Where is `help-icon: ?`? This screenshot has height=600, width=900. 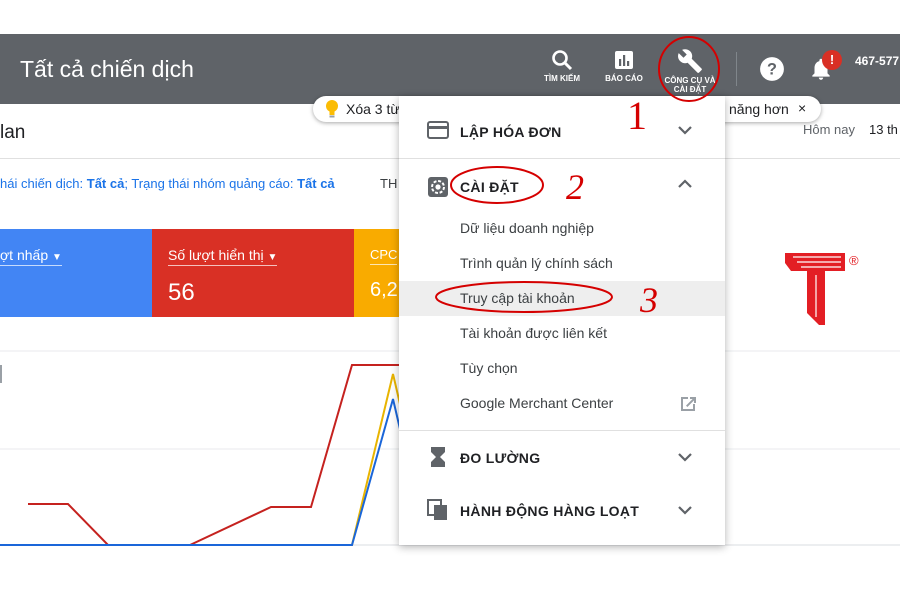 help-icon: ? is located at coordinates (772, 69).